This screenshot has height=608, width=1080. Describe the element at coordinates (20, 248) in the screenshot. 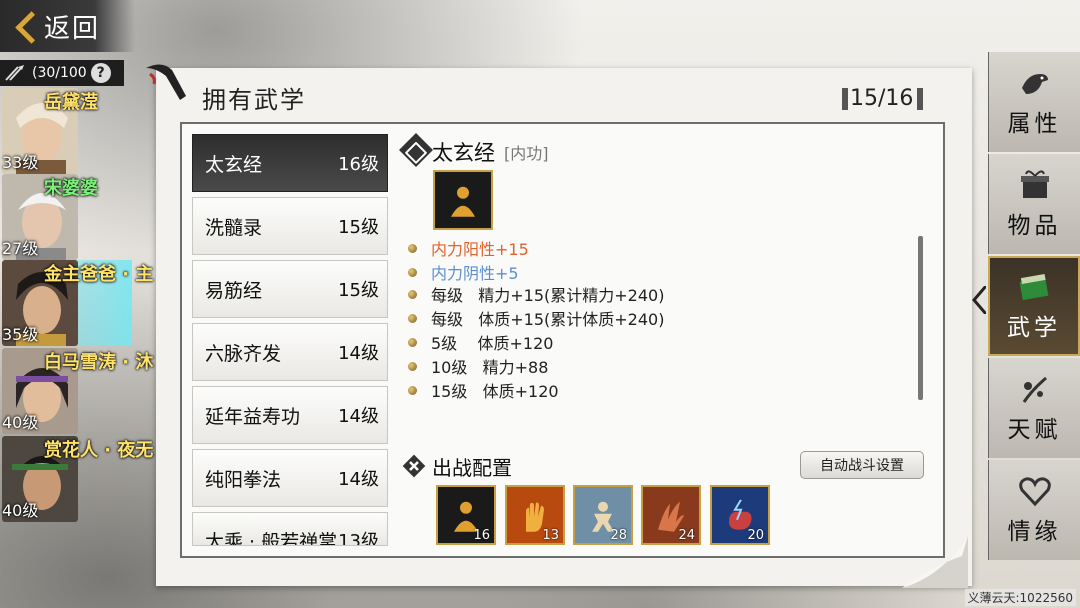

I see `character-level: 27级` at that location.